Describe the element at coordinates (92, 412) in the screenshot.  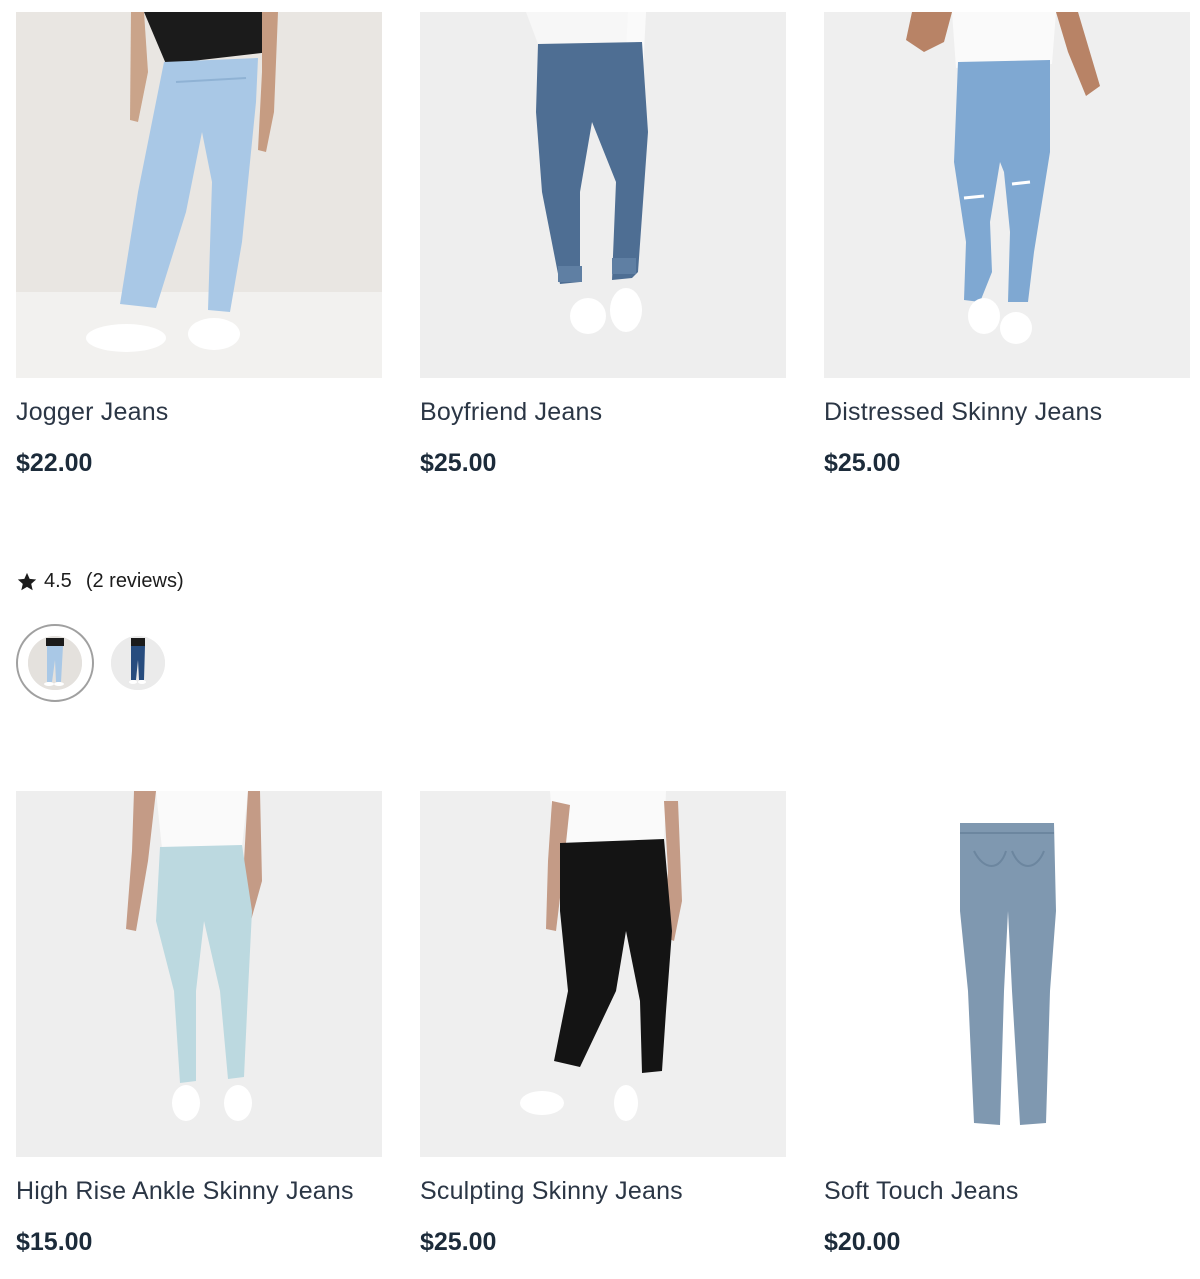
I see `product-title: Jogger Jeans` at that location.